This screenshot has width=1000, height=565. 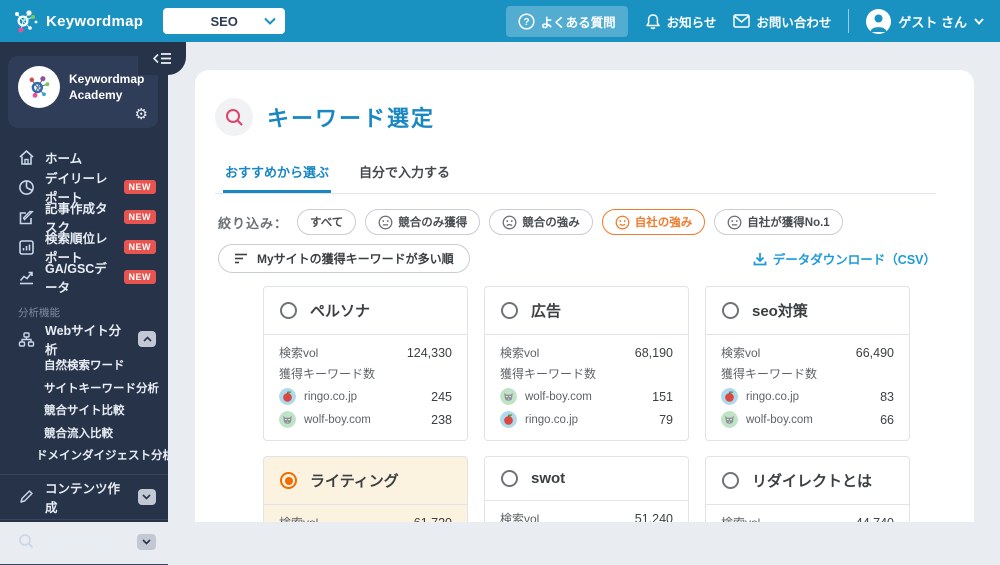 What do you see at coordinates (87, 455) in the screenshot?
I see `sidebar-subitem-domain-digest: ドメインダイジェスト分析` at bounding box center [87, 455].